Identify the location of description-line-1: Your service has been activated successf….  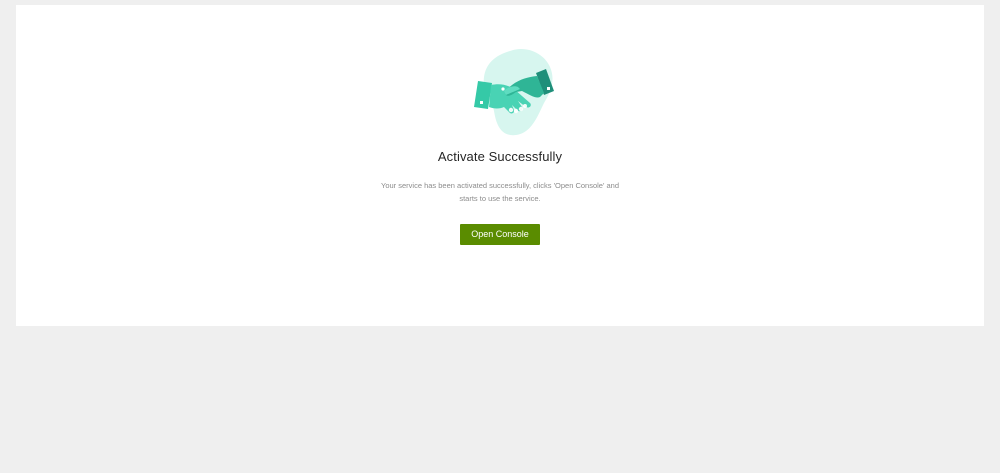
(500, 185).